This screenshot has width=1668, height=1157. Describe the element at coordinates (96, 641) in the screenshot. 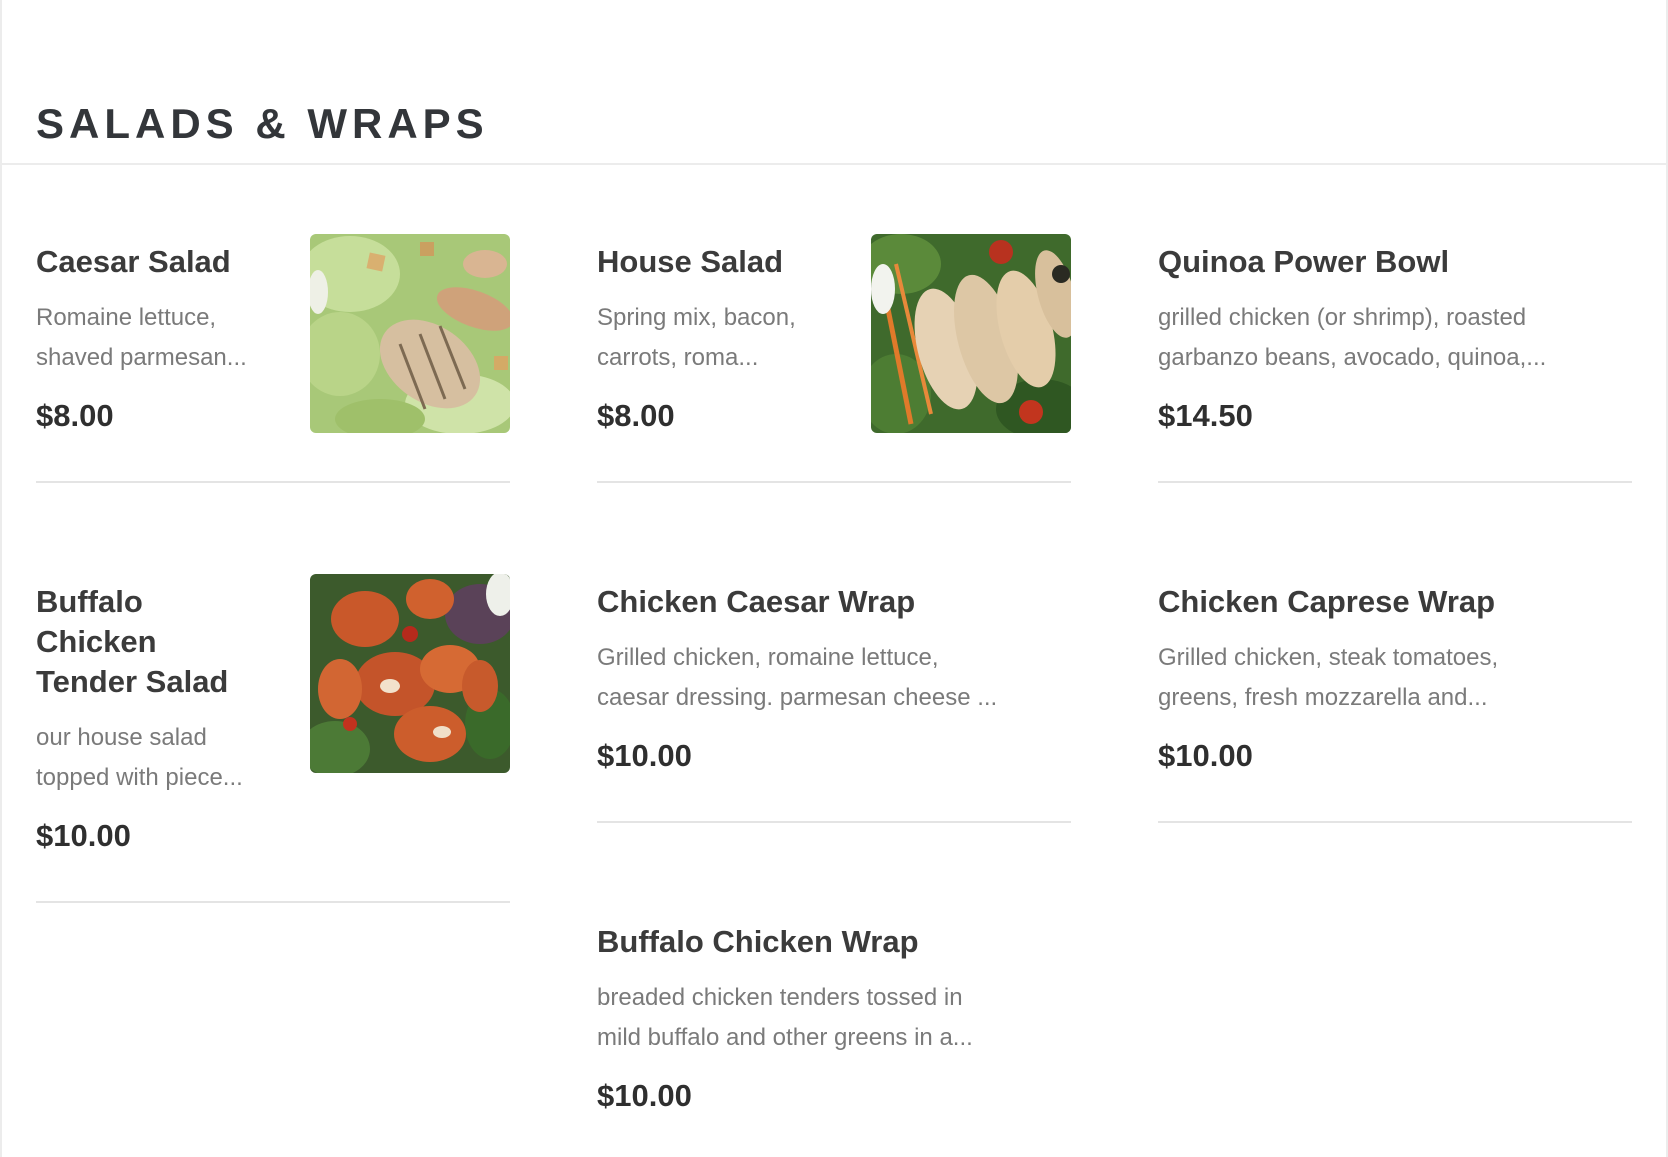

I see `item-name-line: Chicken` at that location.